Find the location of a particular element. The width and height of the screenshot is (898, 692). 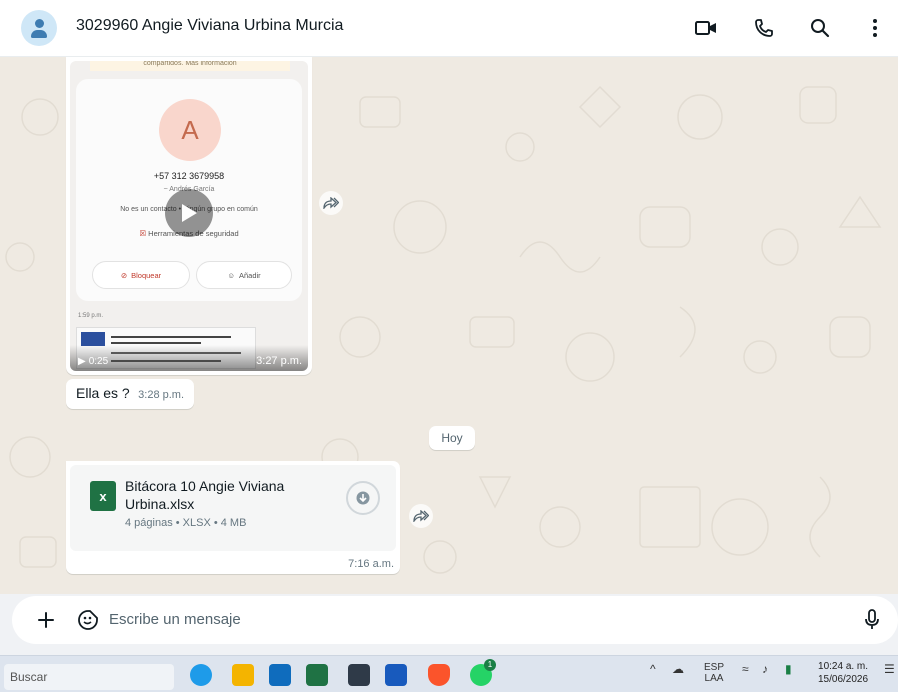

text-message-bubble: Ella es ? 3:28 p.m. is located at coordinates (130, 394).